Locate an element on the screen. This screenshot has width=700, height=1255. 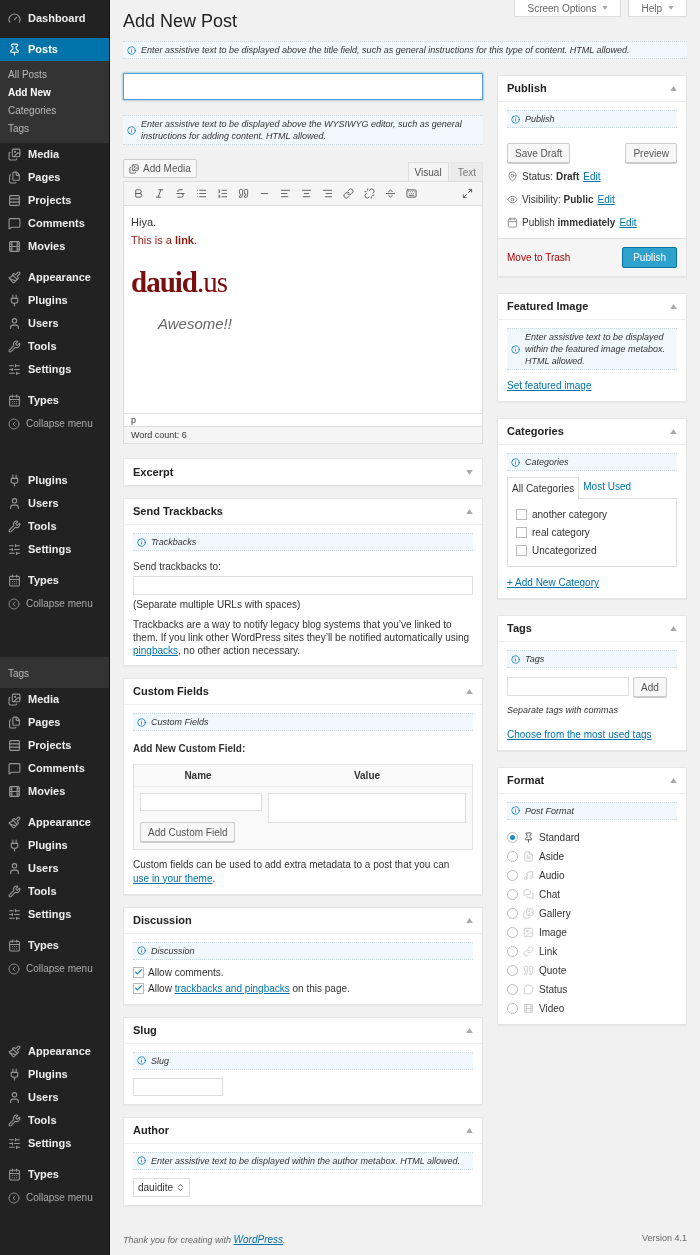
text-link: use in your theme is located at coordinates (173, 878).